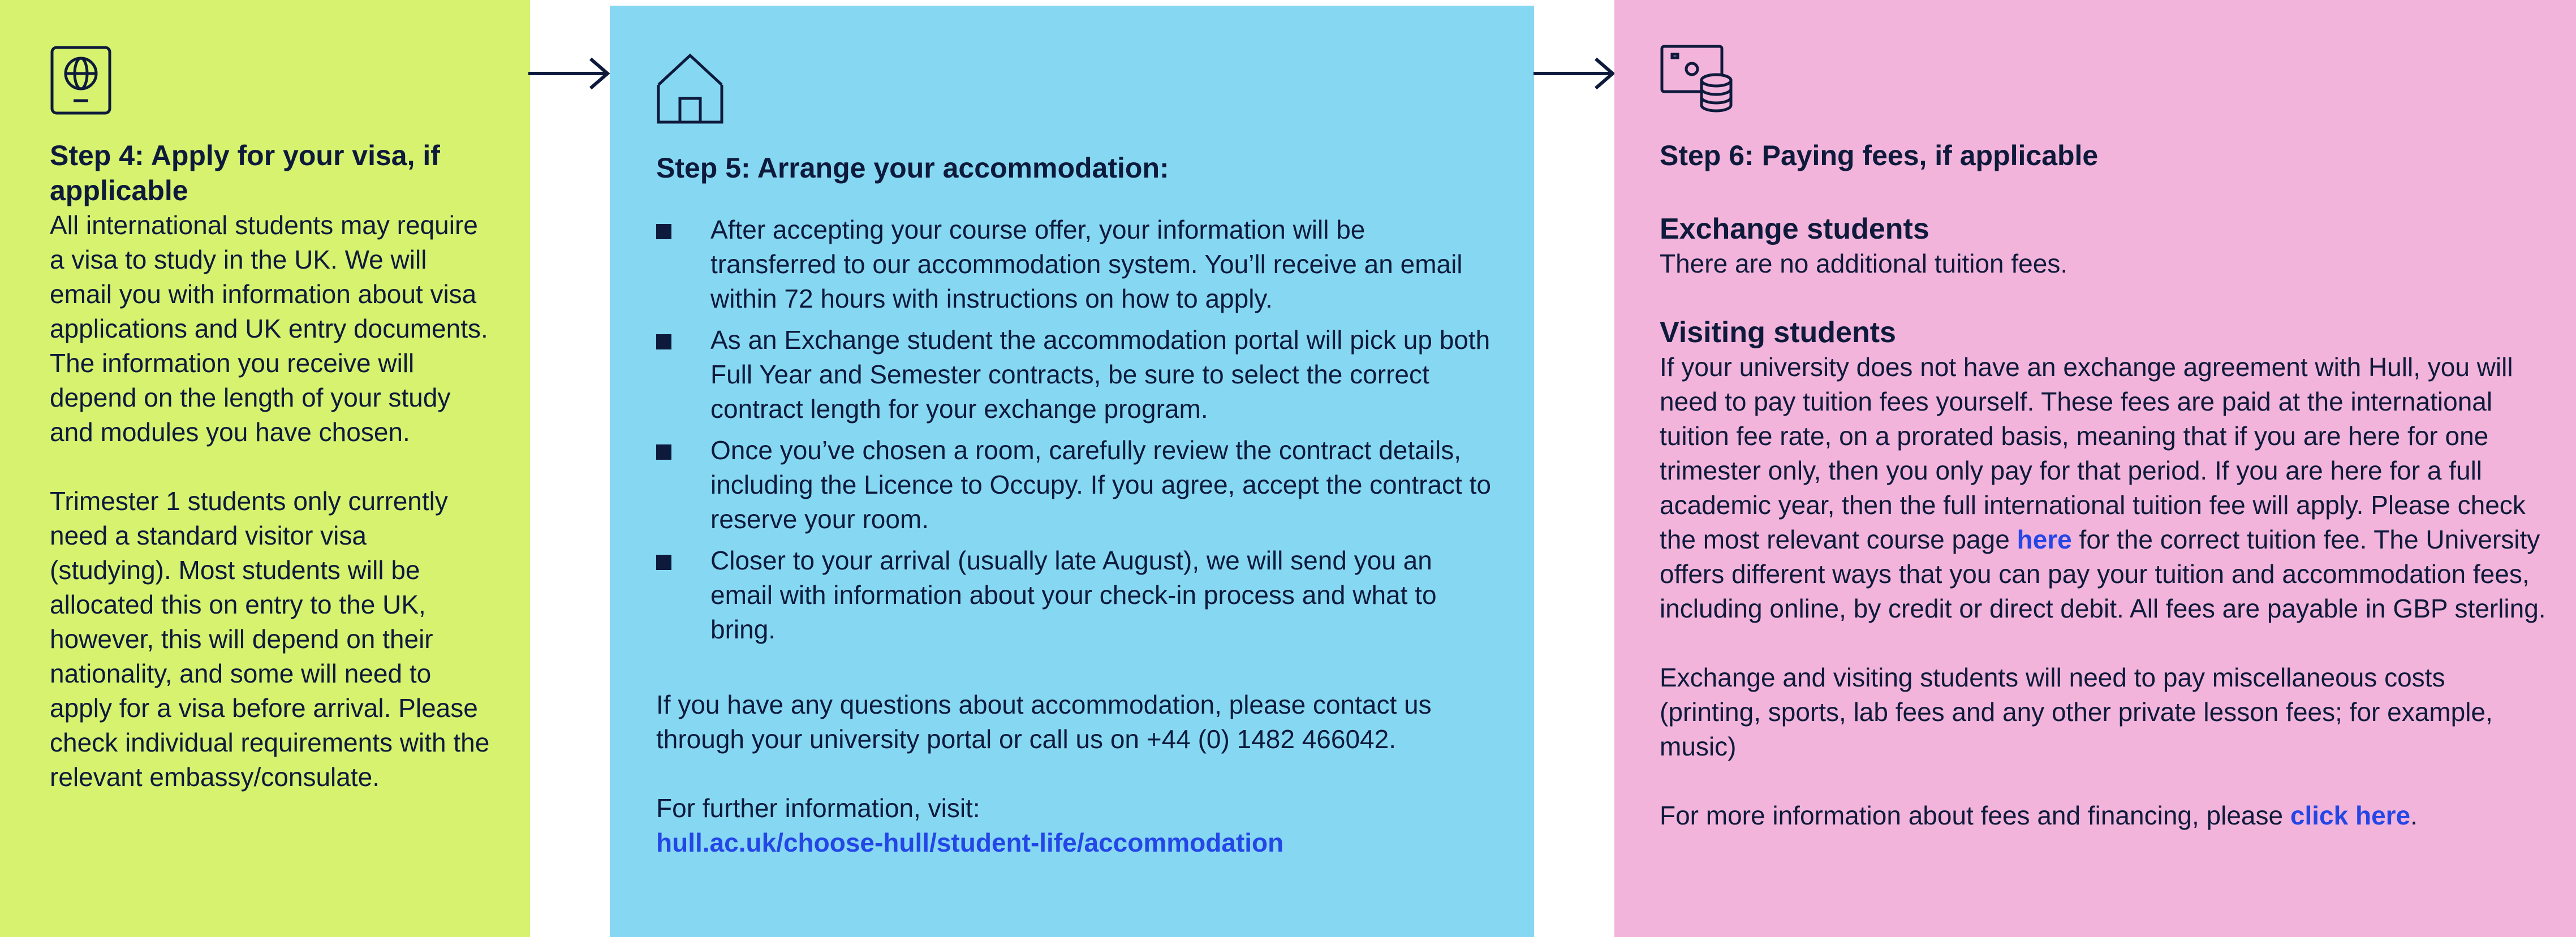  I want to click on click-here-link: click here, so click(2350, 816).